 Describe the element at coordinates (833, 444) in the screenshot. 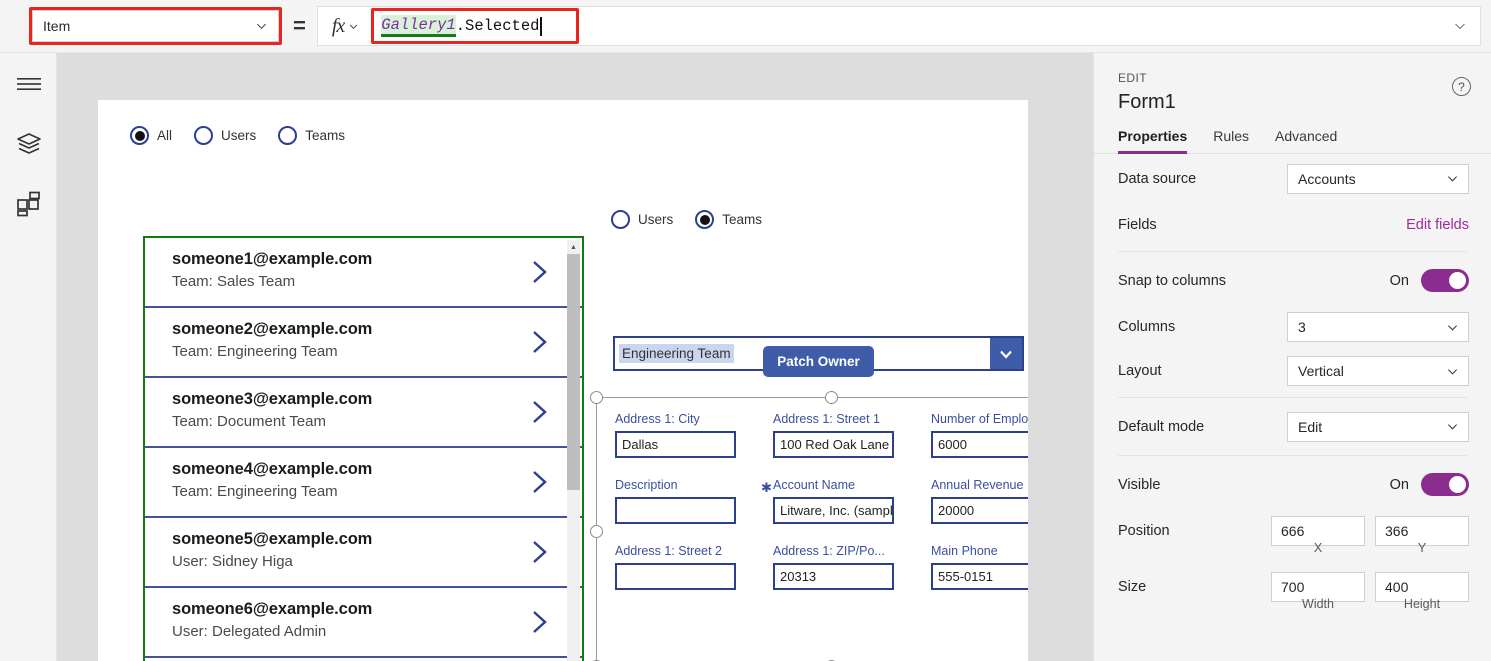

I see `field-input: 100 Red Oak Lane` at that location.